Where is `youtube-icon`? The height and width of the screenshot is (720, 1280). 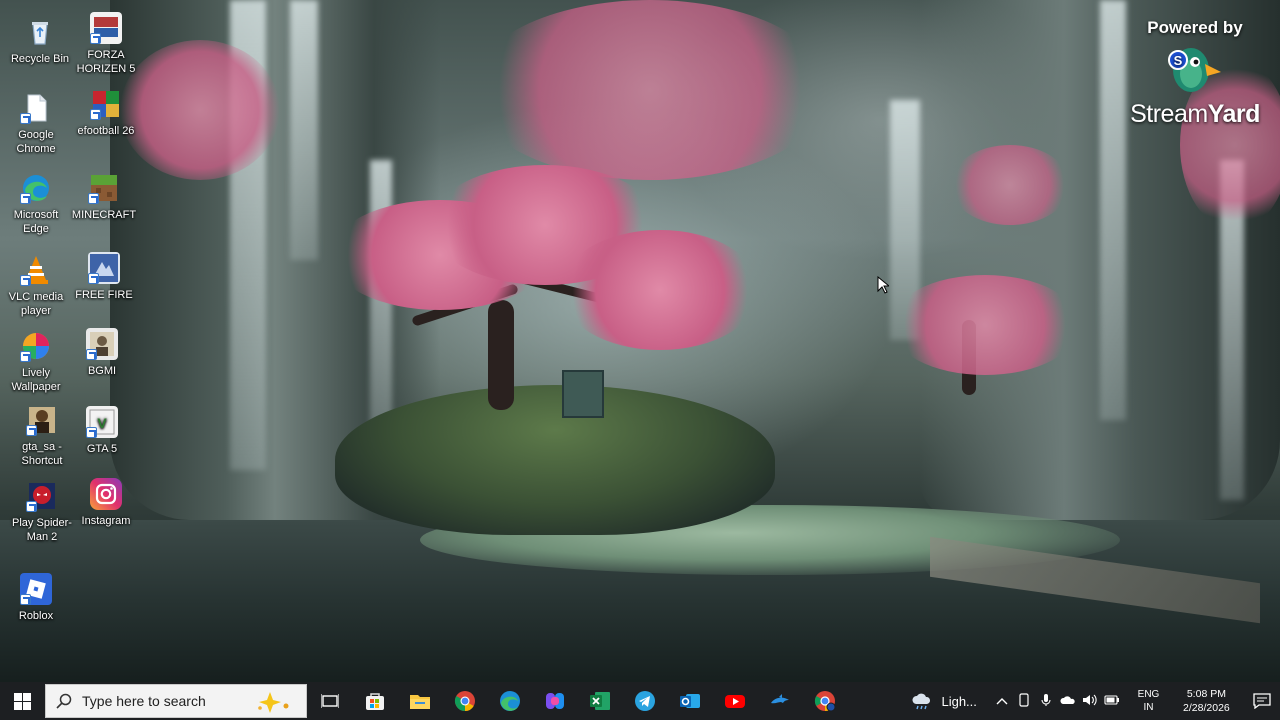 youtube-icon is located at coordinates (735, 701).